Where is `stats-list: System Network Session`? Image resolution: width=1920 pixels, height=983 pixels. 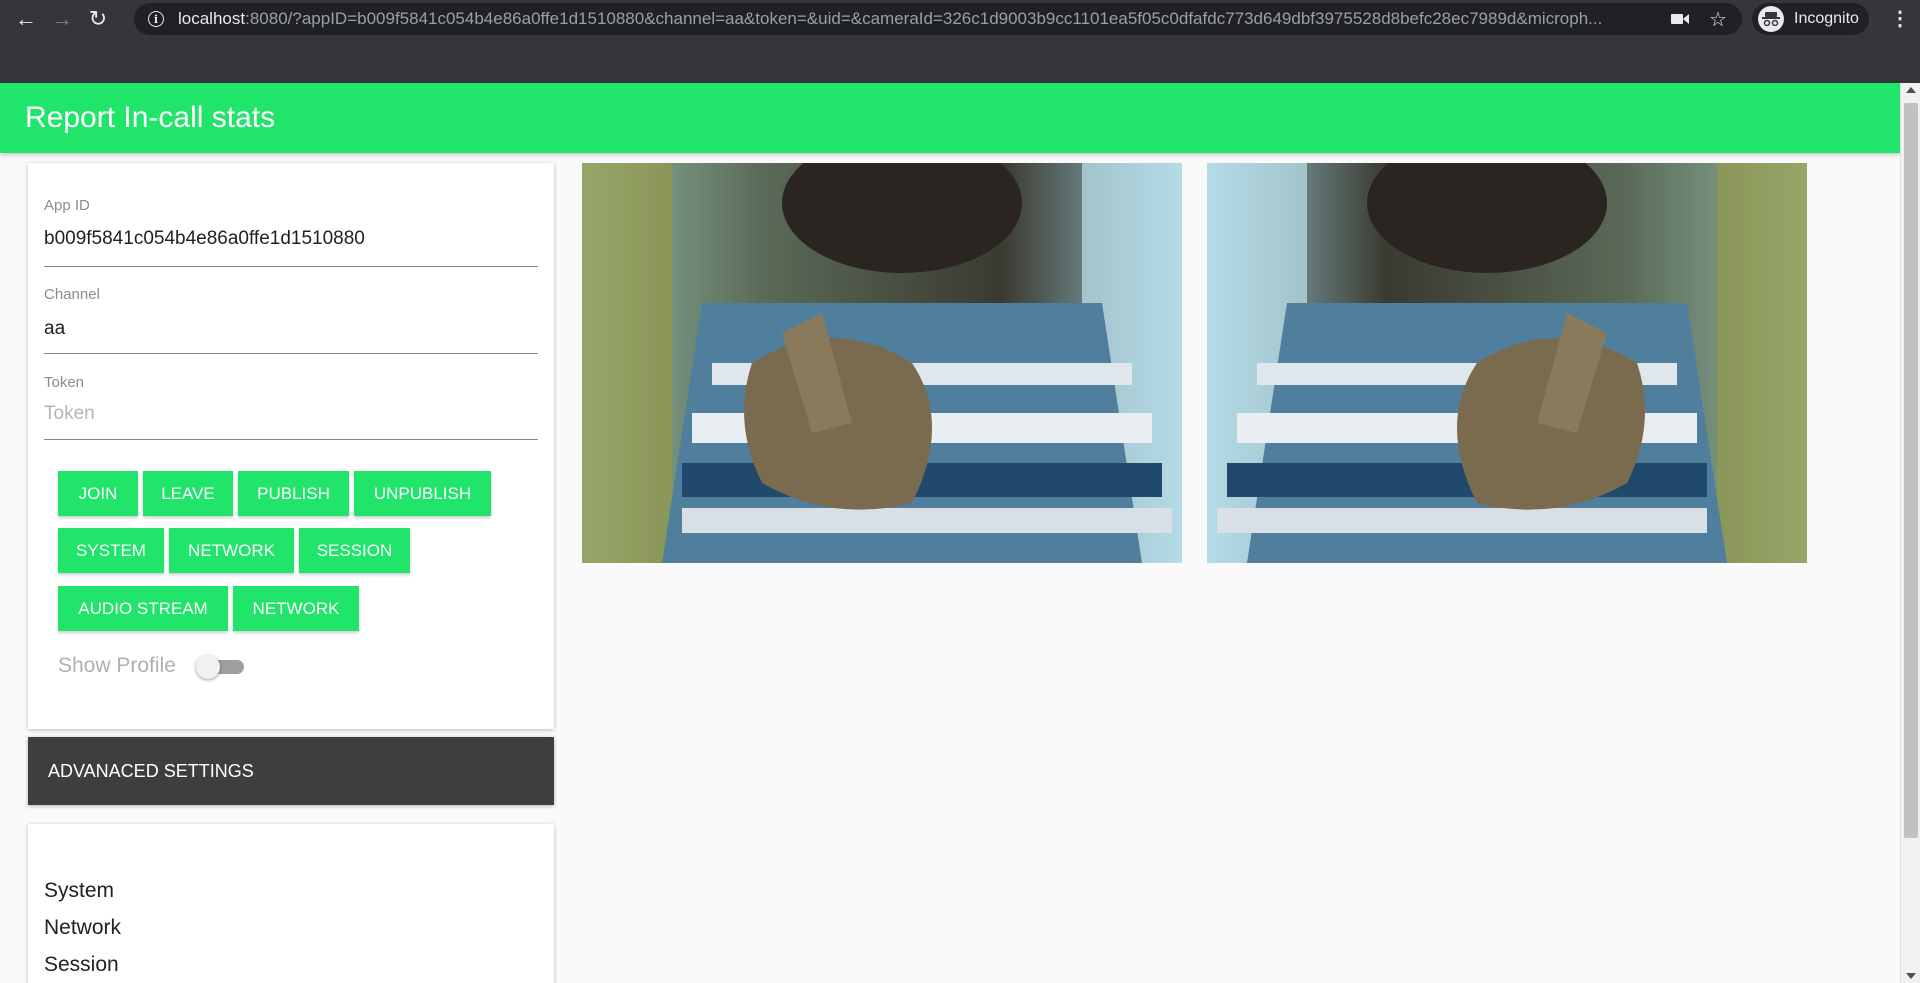
stats-list: System Network Session is located at coordinates (82, 927).